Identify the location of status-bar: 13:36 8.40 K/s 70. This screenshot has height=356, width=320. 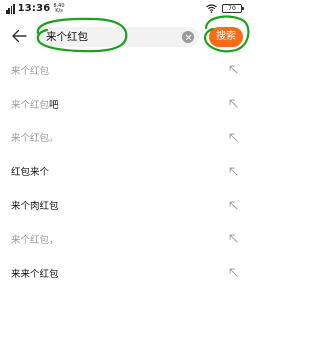
(125, 10).